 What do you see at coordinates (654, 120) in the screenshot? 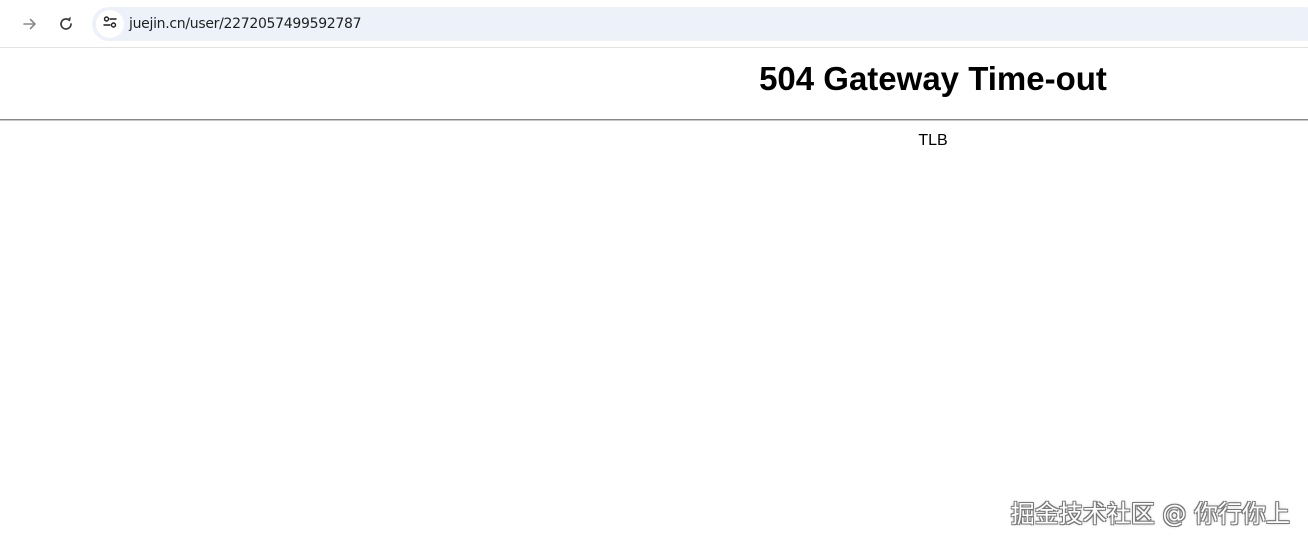
I see `divider` at bounding box center [654, 120].